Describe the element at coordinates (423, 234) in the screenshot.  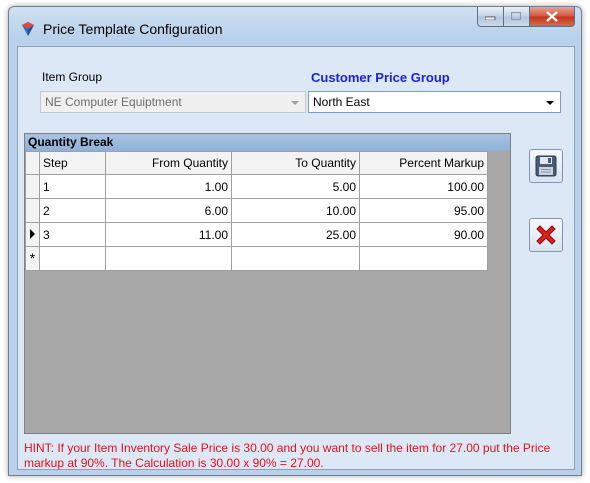
I see `percent-markup-cell: 90.00` at that location.